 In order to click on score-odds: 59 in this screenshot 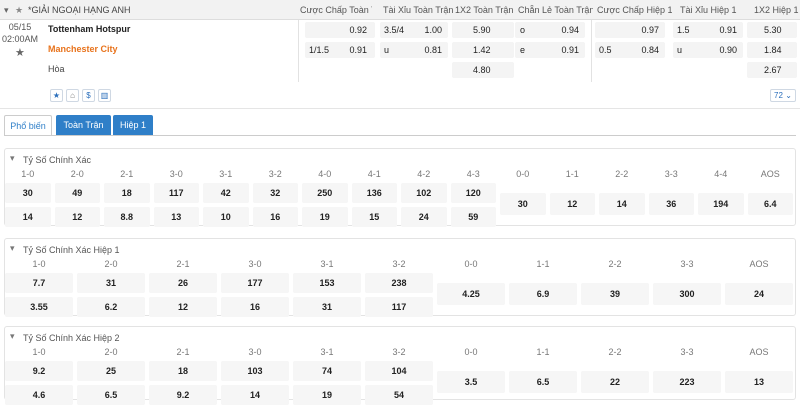, I will do `click(473, 217)`.